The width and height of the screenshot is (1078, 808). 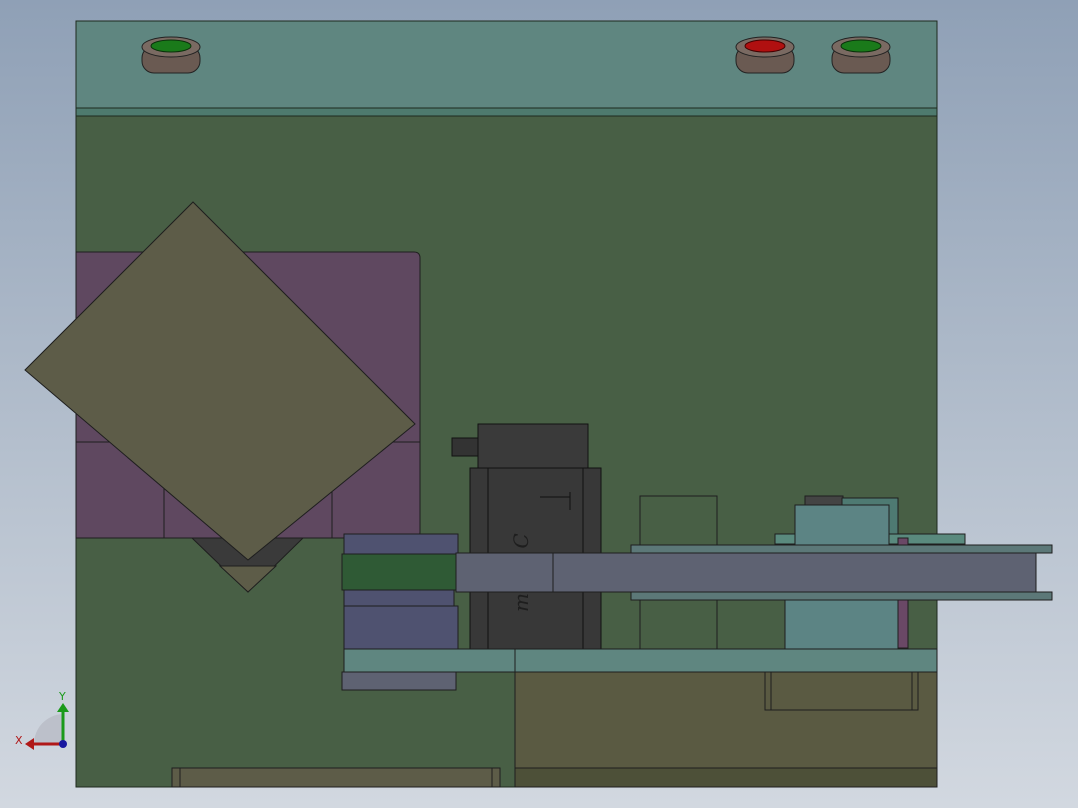 What do you see at coordinates (171, 55) in the screenshot?
I see `green-button-left` at bounding box center [171, 55].